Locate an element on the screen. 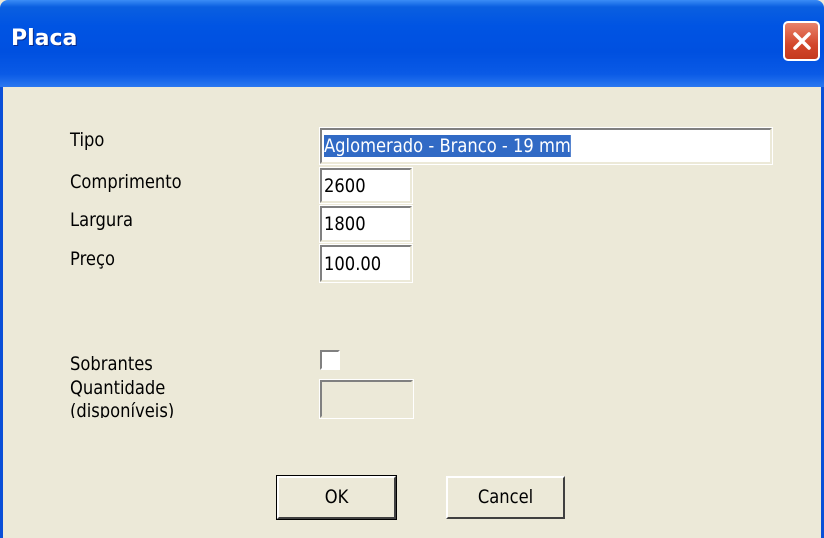 This screenshot has height=538, width=824. comprimento-field: 2600 is located at coordinates (366, 185).